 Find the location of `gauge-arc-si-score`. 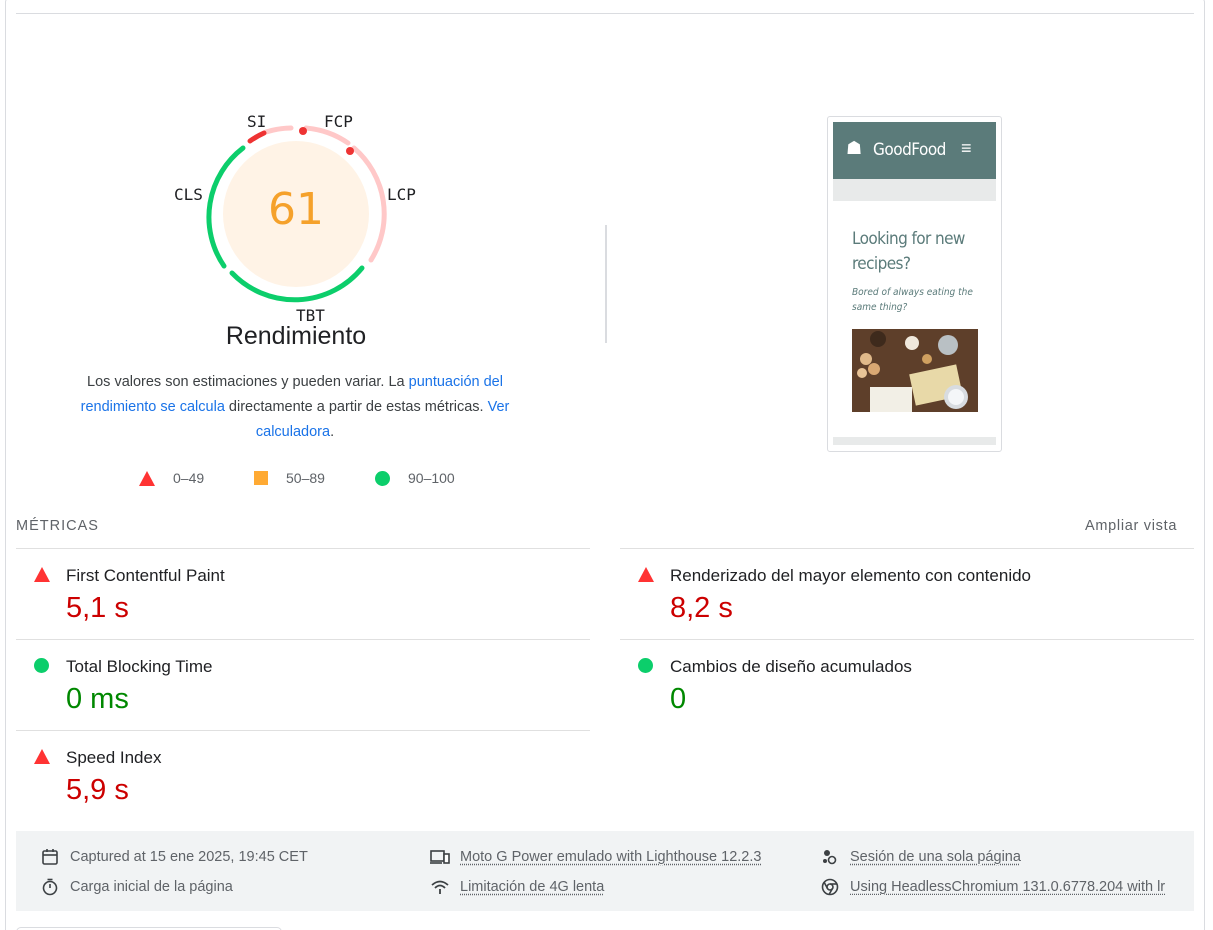

gauge-arc-si-score is located at coordinates (257, 137).